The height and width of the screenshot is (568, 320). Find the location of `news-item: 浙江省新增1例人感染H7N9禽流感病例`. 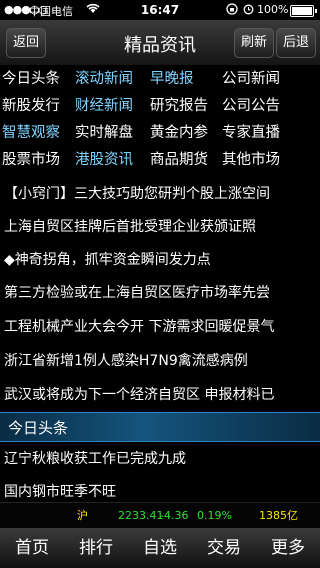

news-item: 浙江省新增1例人感染H7N9禽流感病例 is located at coordinates (160, 361).